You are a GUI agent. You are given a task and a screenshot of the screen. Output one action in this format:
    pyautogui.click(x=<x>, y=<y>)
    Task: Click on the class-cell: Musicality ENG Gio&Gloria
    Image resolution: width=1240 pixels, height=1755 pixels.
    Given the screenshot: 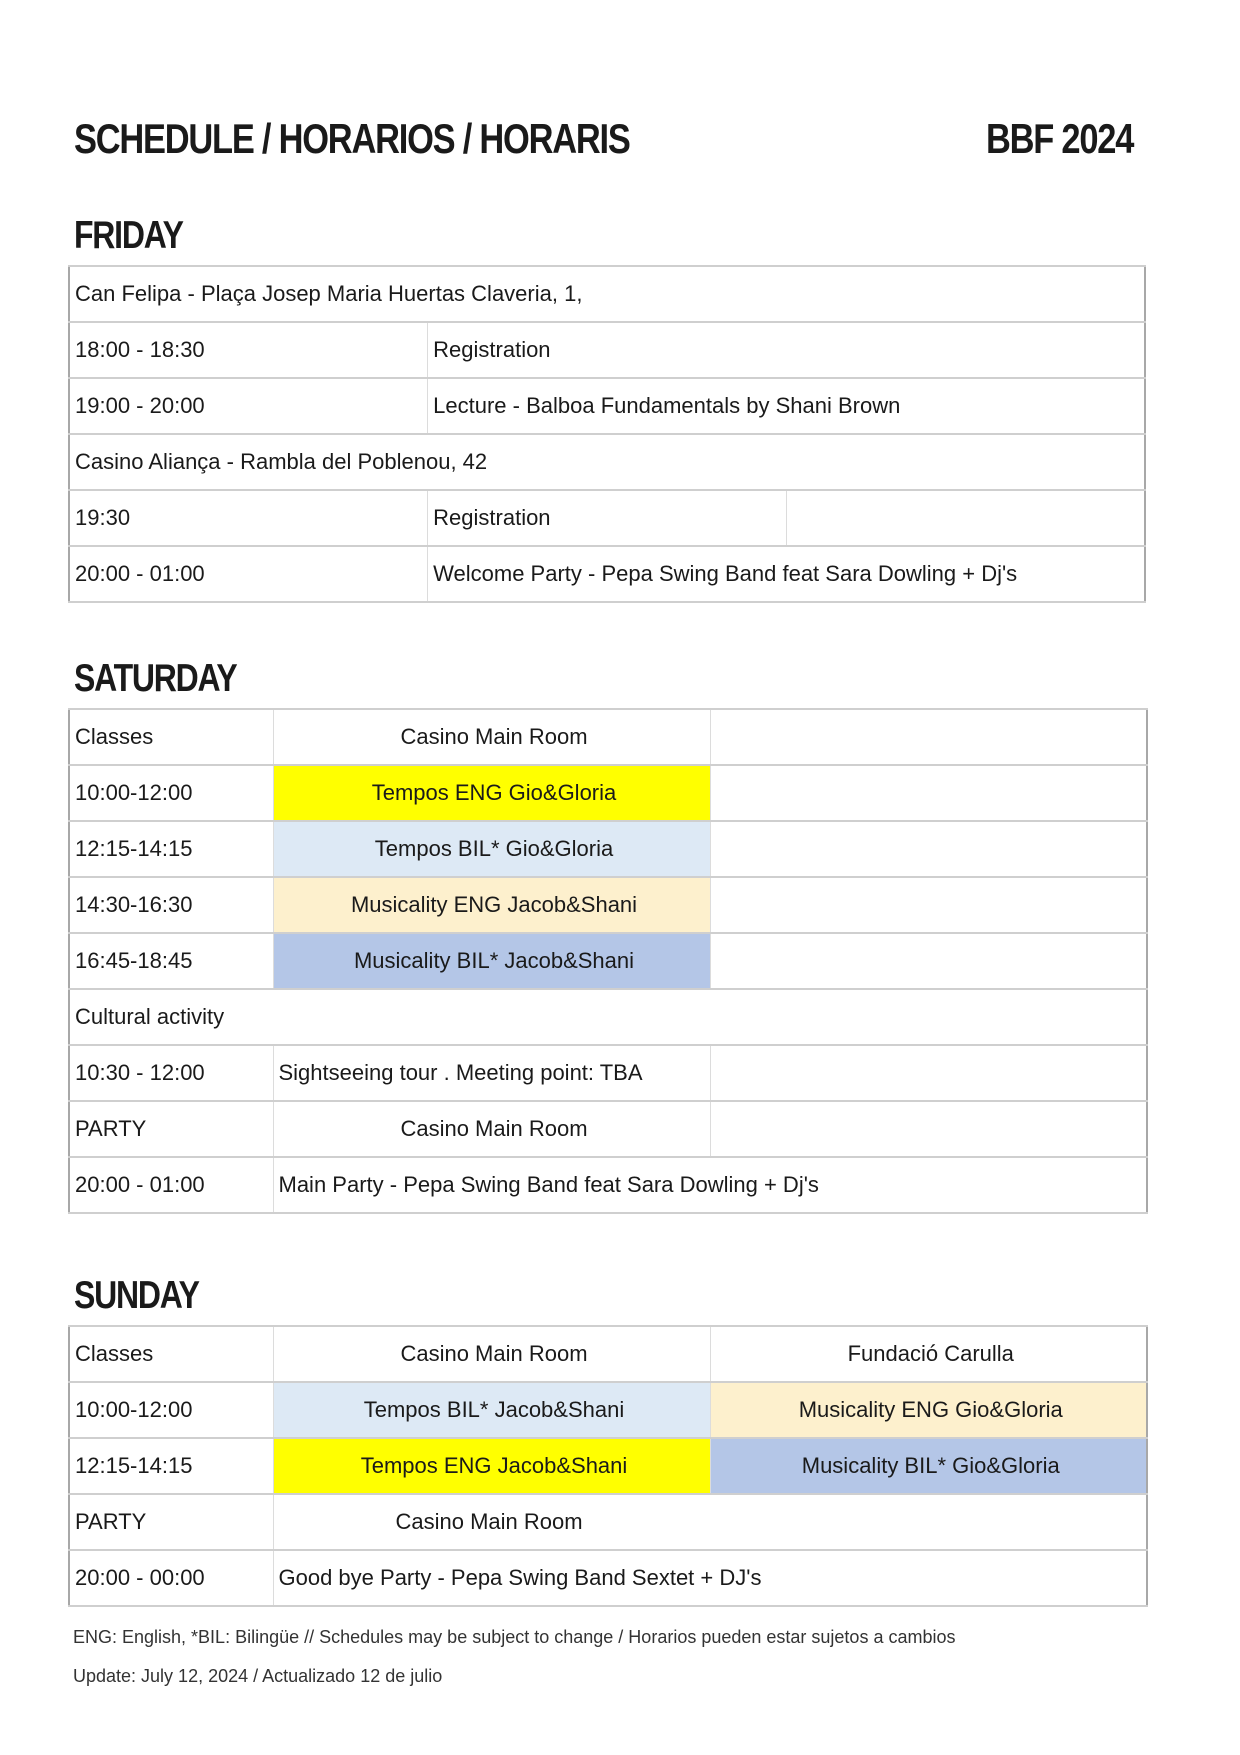 What is the action you would take?
    pyautogui.click(x=928, y=1410)
    